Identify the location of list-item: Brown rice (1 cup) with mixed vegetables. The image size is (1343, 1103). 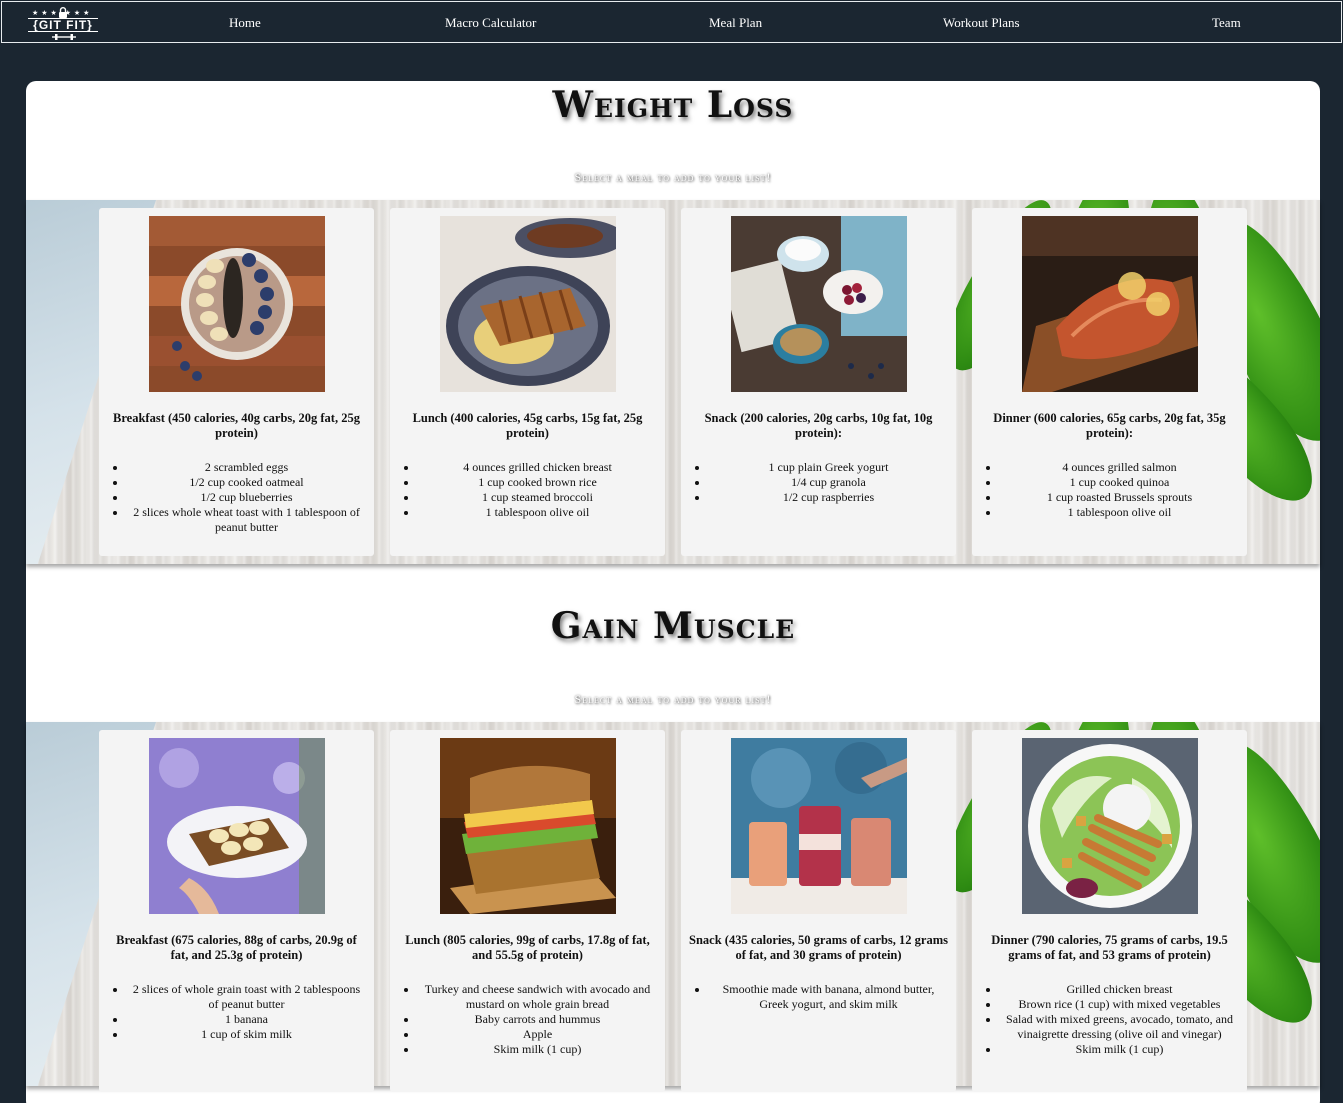
(1118, 1004).